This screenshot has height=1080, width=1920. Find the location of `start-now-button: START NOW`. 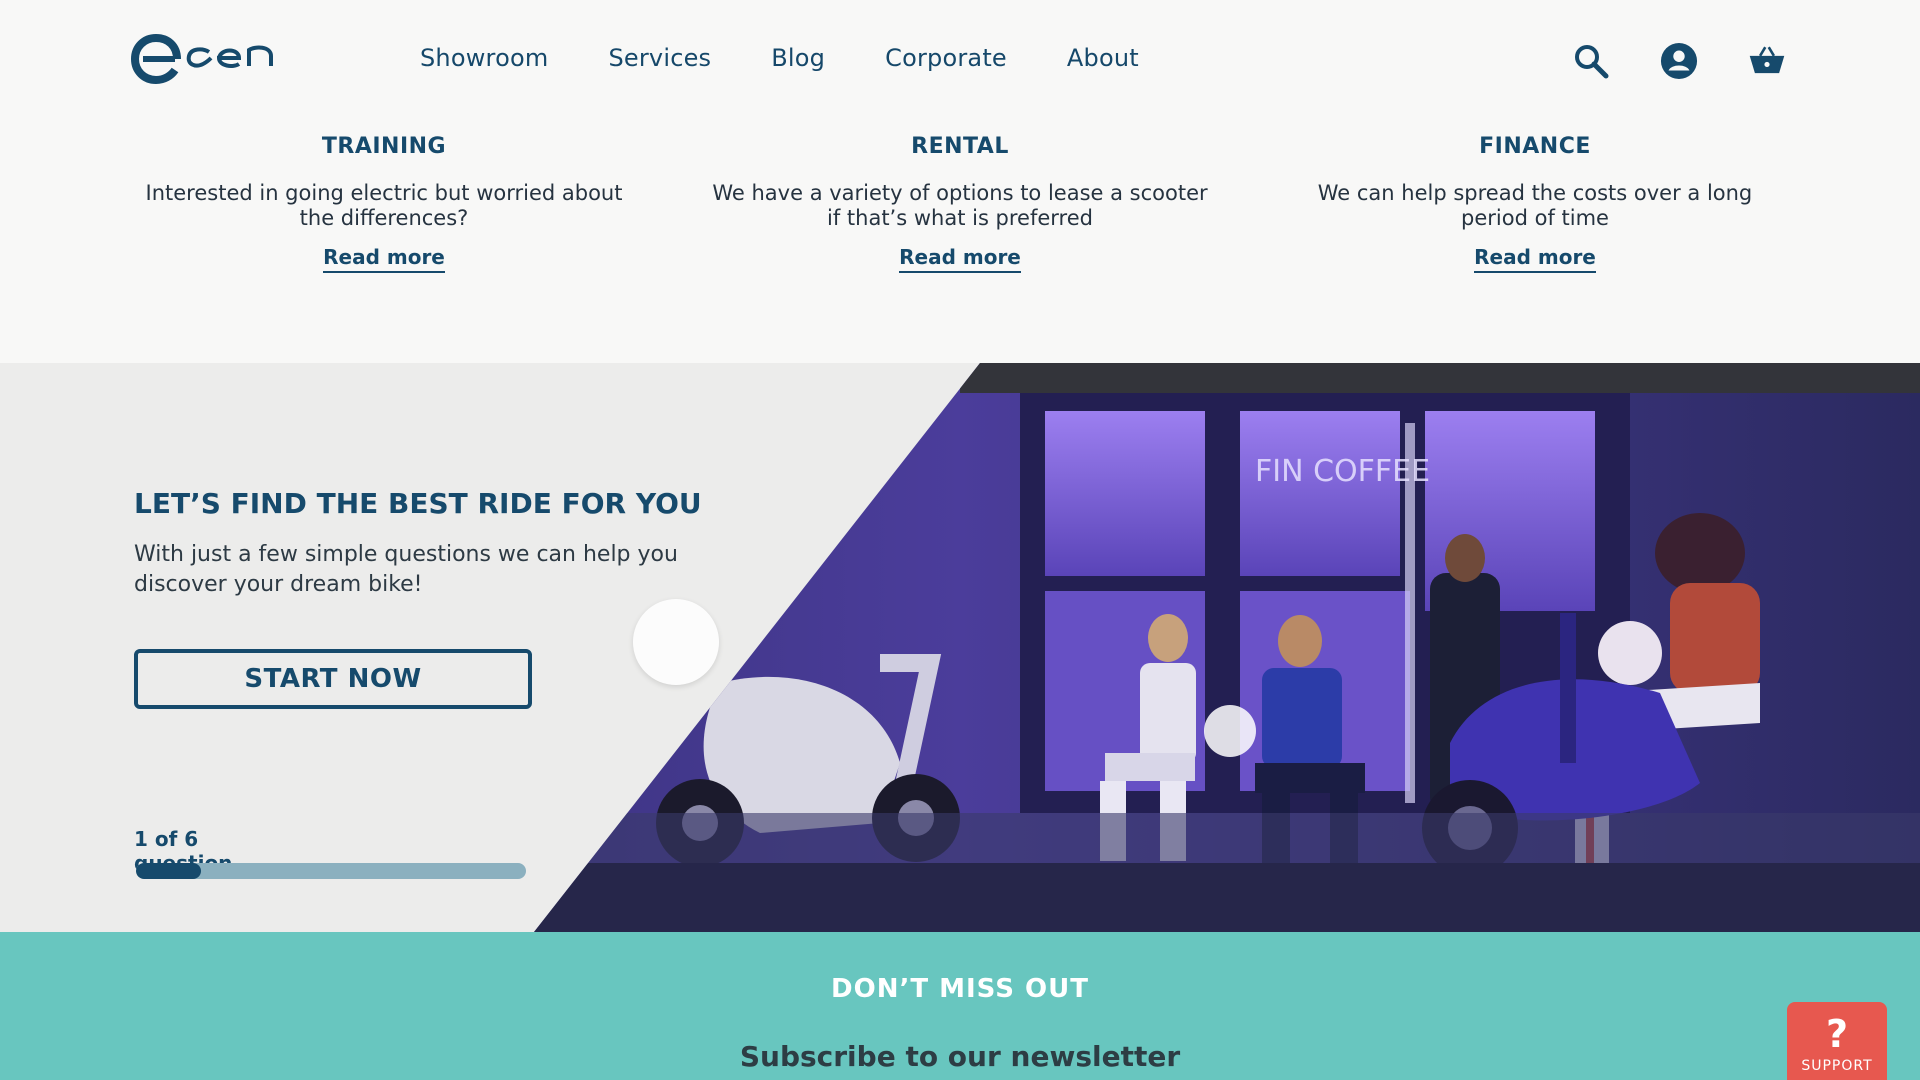

start-now-button: START NOW is located at coordinates (333, 679).